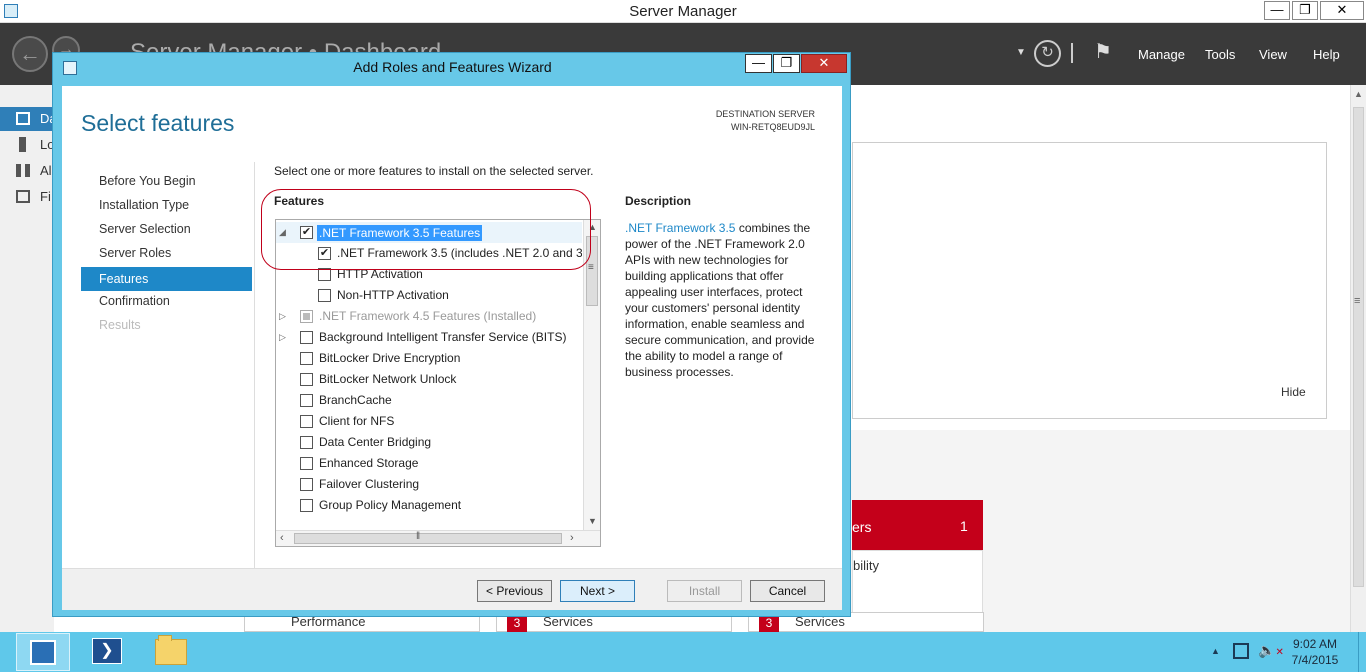 The image size is (1366, 672). I want to click on tree-hscroll-thumb, so click(428, 538).